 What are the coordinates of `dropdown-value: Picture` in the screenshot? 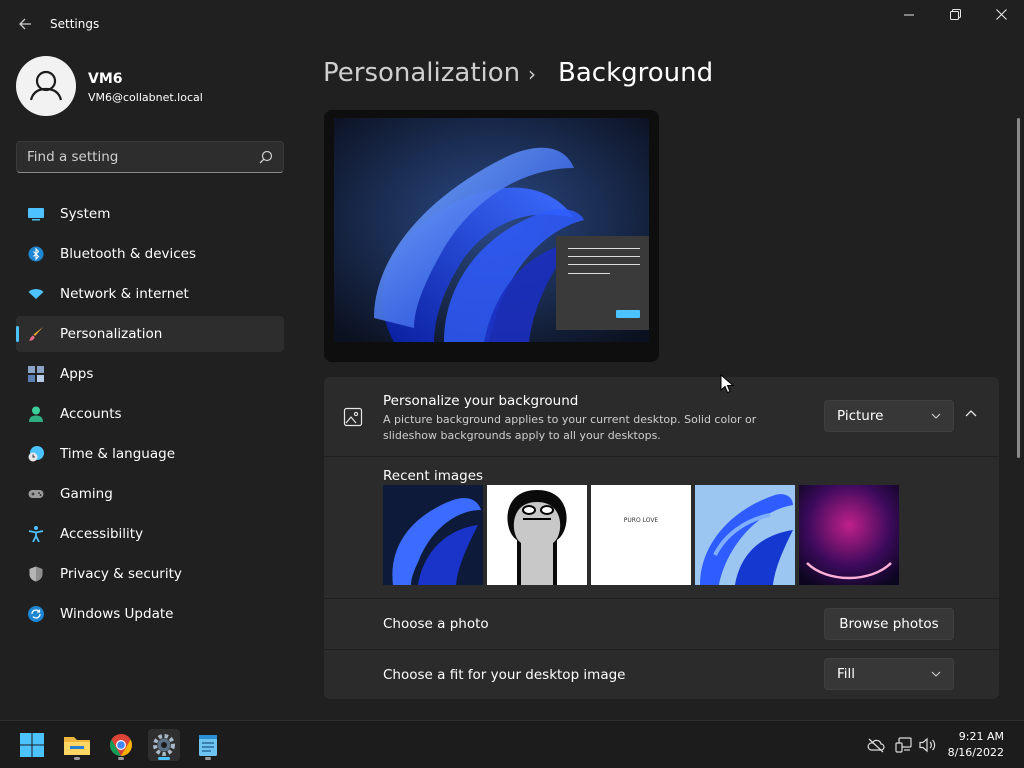 It's located at (860, 416).